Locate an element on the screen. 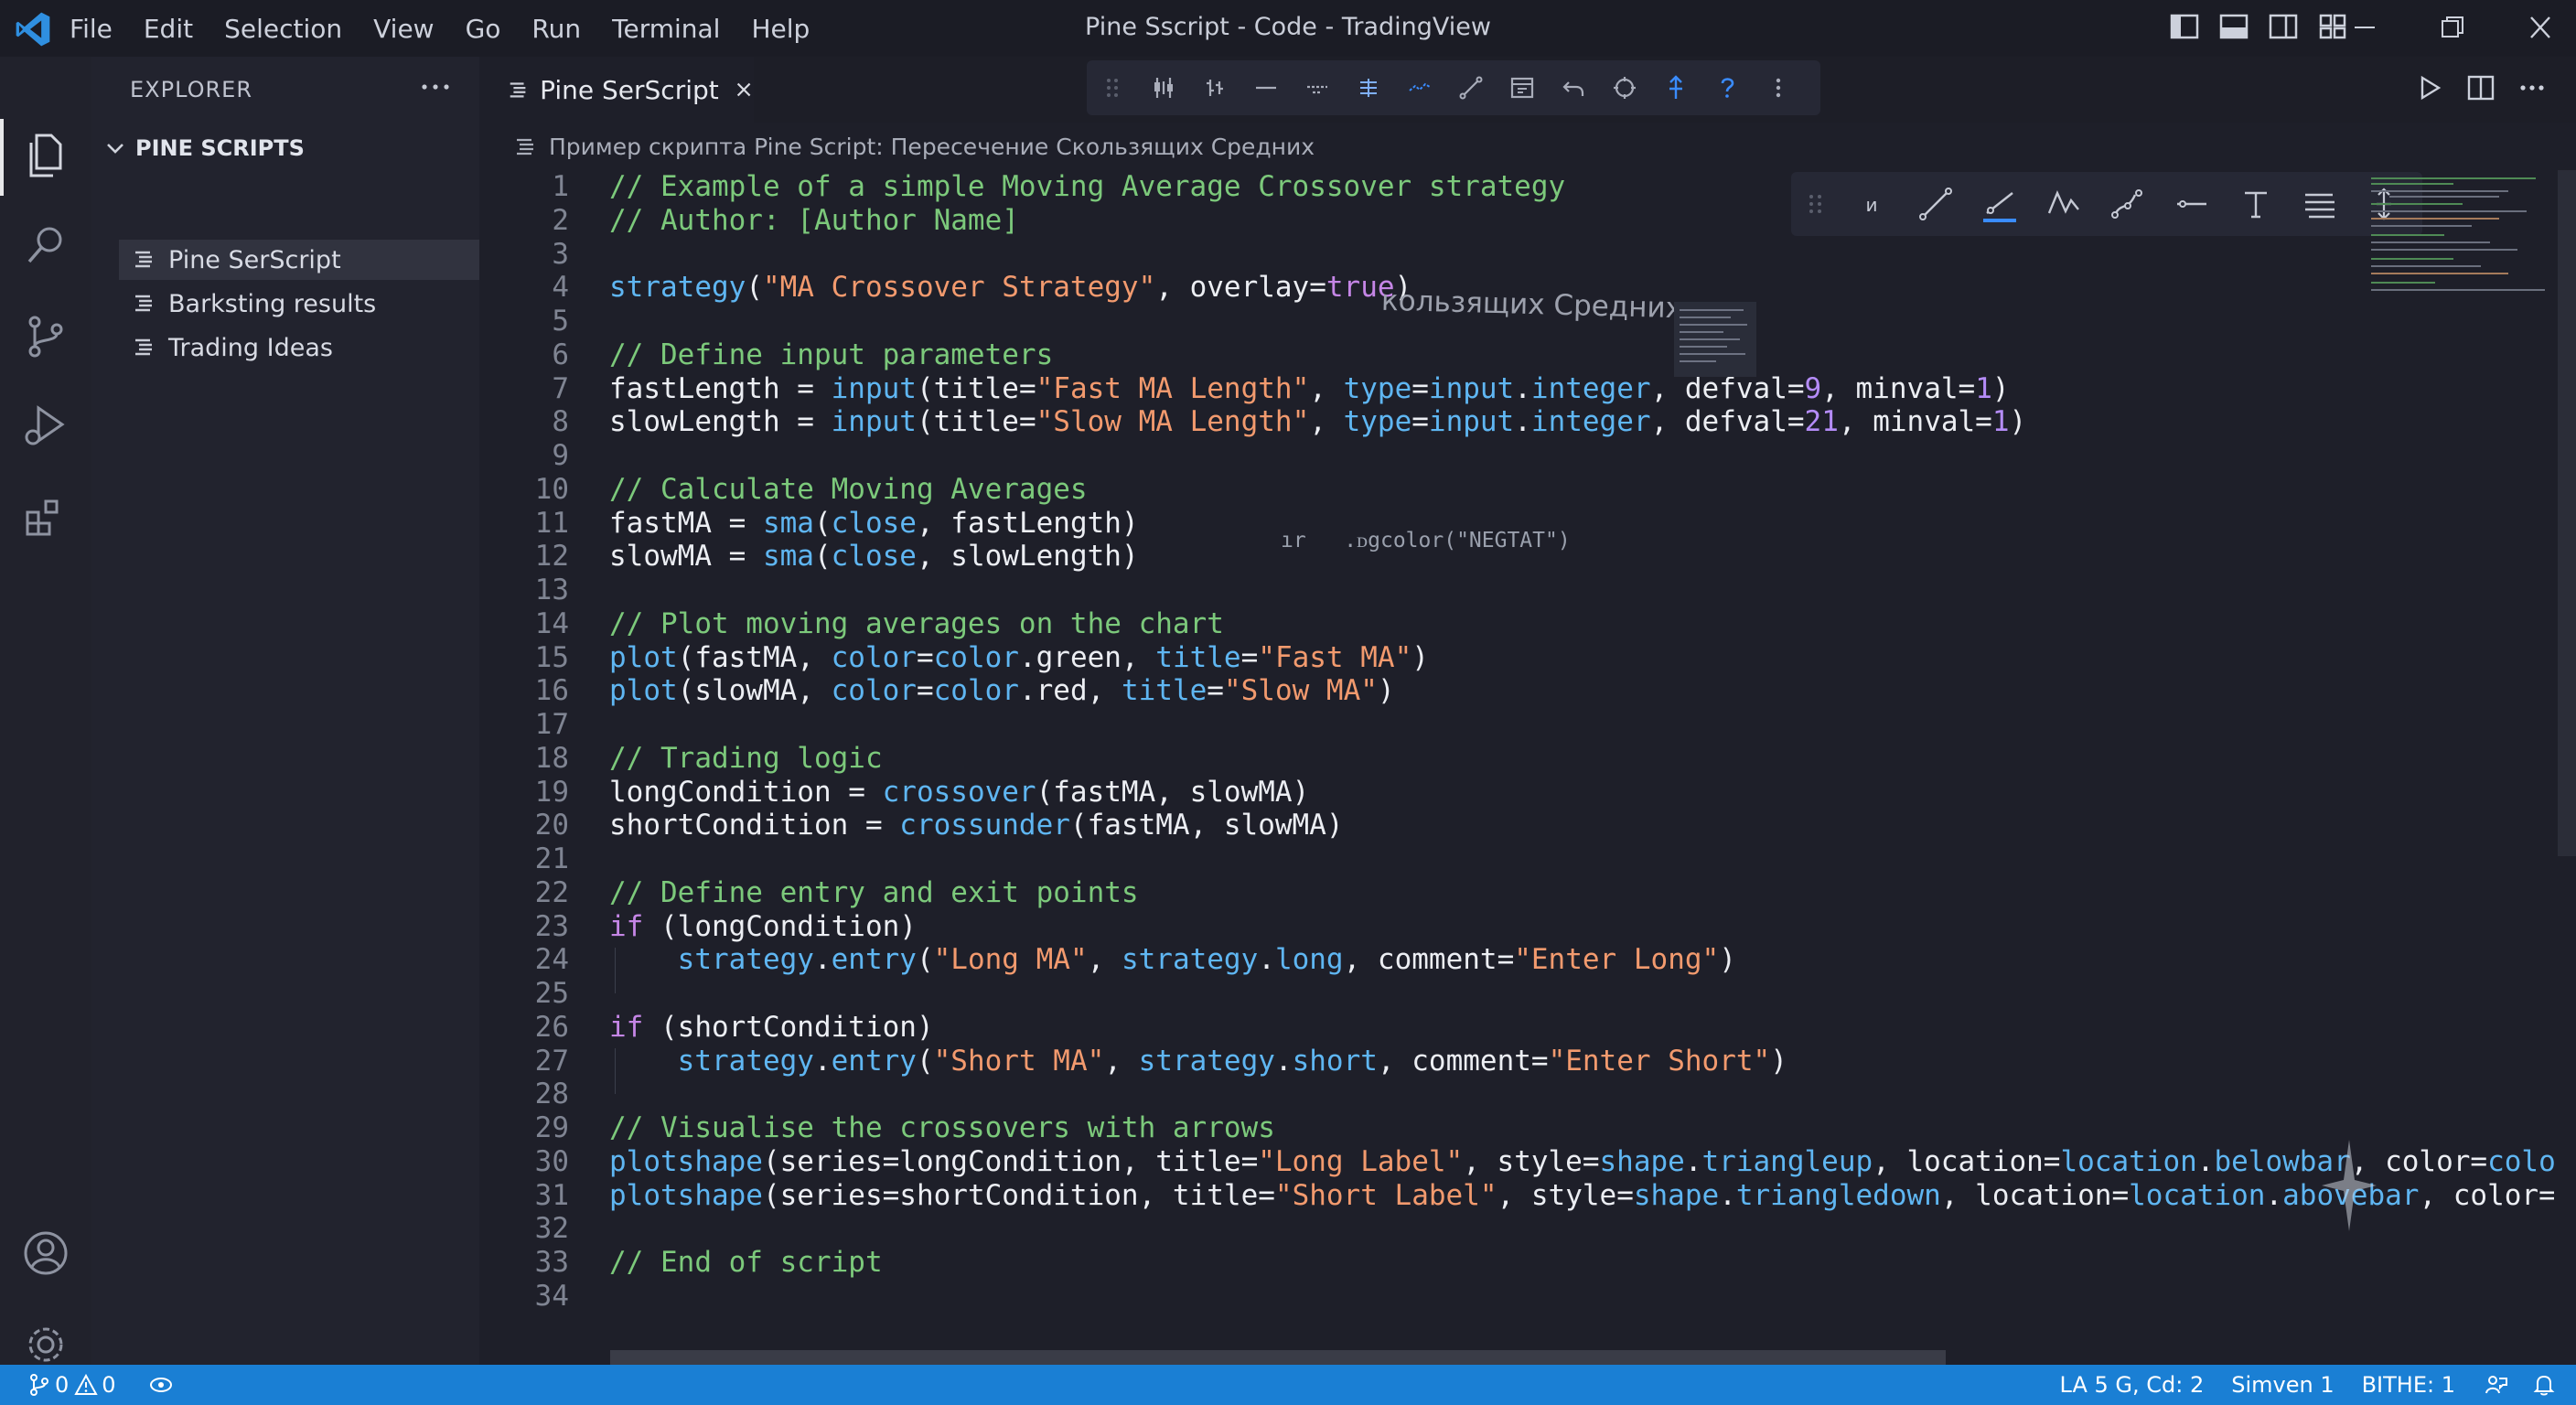 This screenshot has height=1405, width=2576. menu-selection: Selection is located at coordinates (283, 29).